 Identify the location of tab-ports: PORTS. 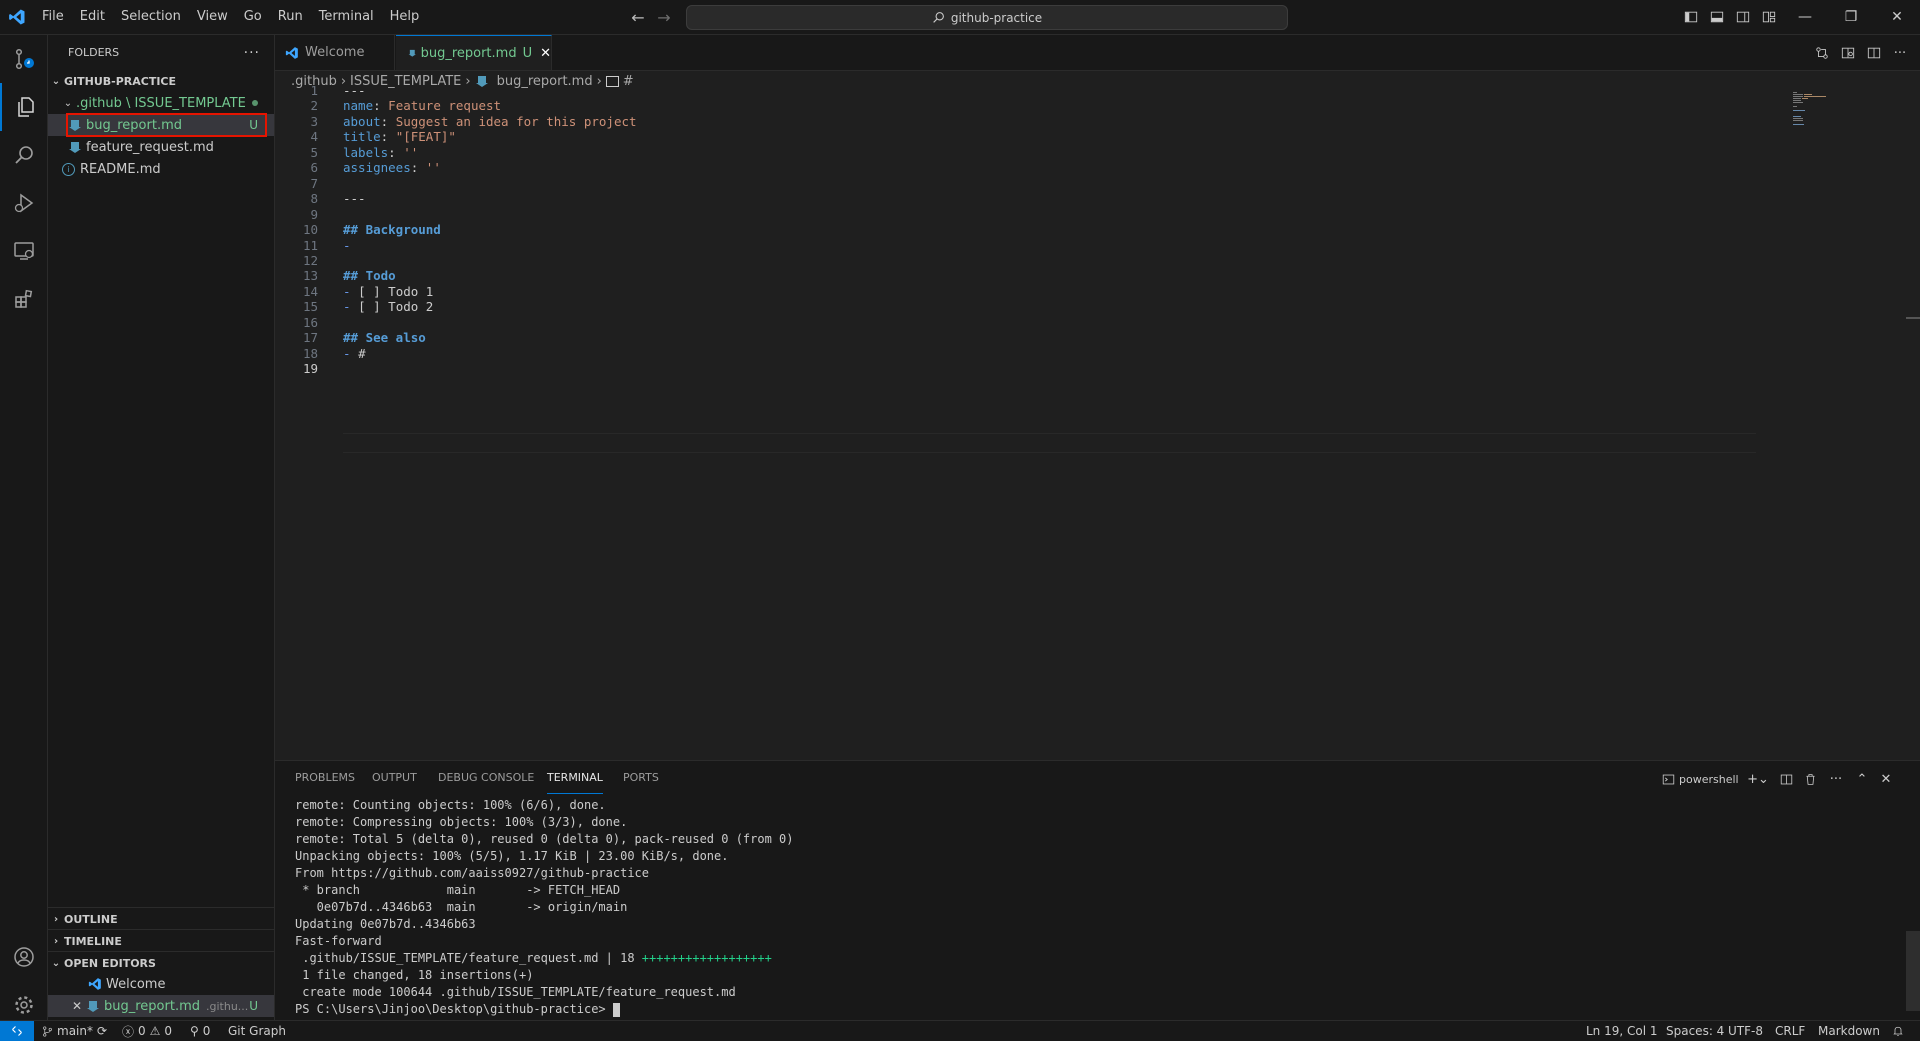
(641, 782).